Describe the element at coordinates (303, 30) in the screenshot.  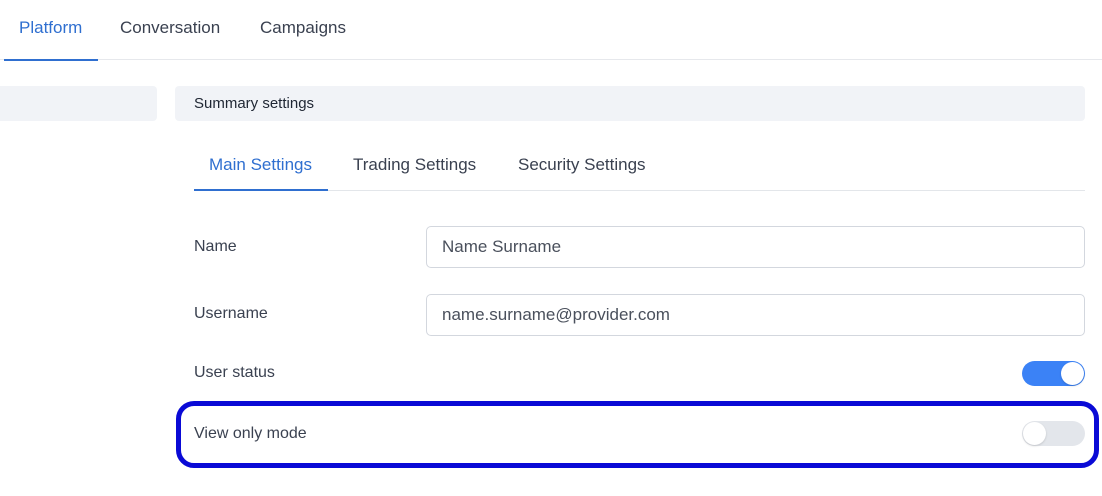
I see `tab-campaigns: Campaigns` at that location.